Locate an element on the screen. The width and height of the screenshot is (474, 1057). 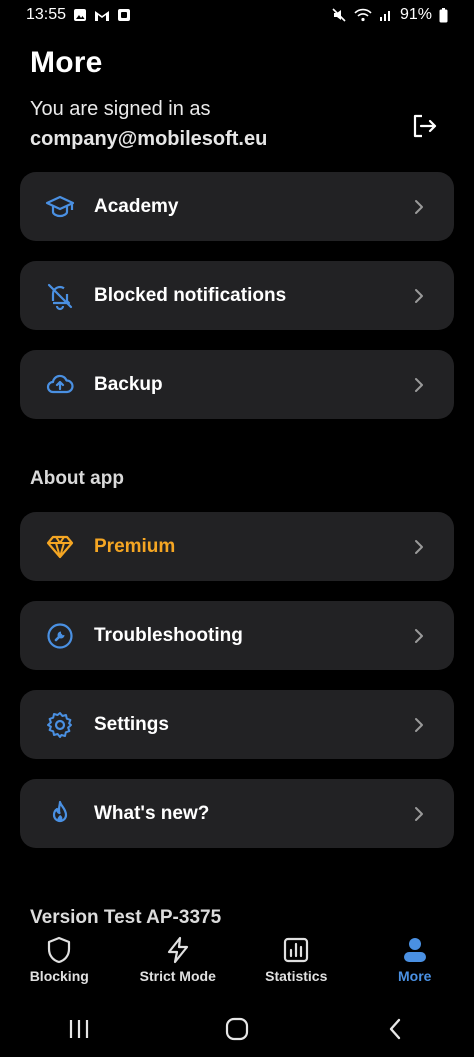
wifi-icon is located at coordinates (363, 15).